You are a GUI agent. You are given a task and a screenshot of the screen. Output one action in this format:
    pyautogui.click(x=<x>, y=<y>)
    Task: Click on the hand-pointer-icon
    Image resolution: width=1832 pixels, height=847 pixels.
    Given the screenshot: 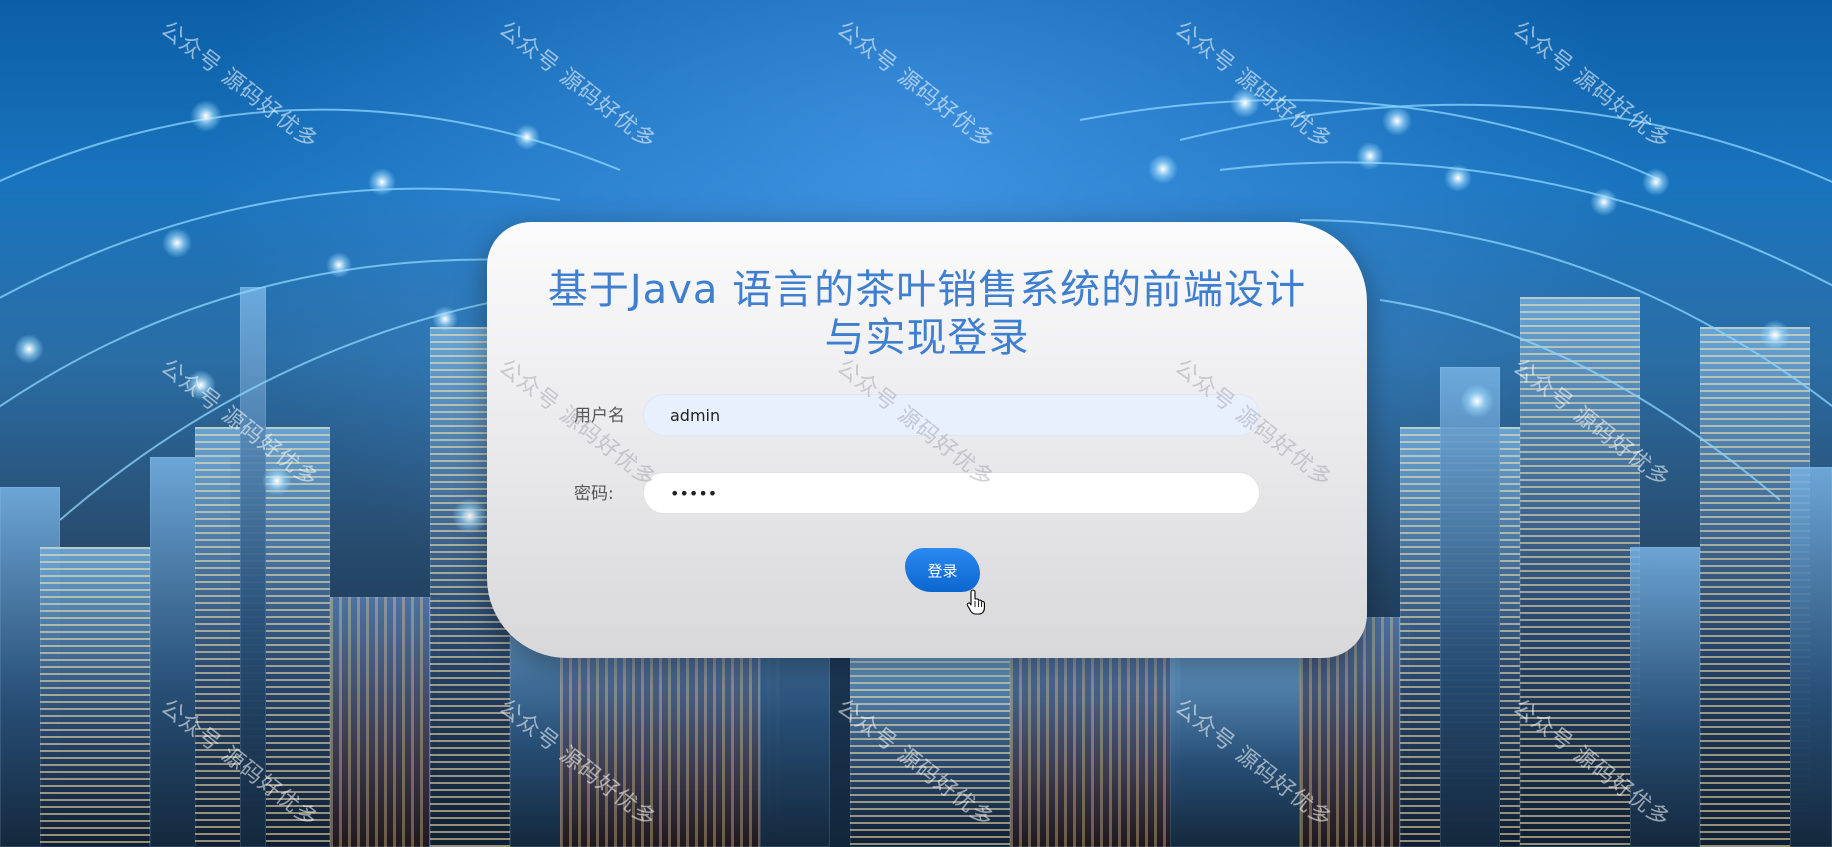 What is the action you would take?
    pyautogui.click(x=975, y=602)
    